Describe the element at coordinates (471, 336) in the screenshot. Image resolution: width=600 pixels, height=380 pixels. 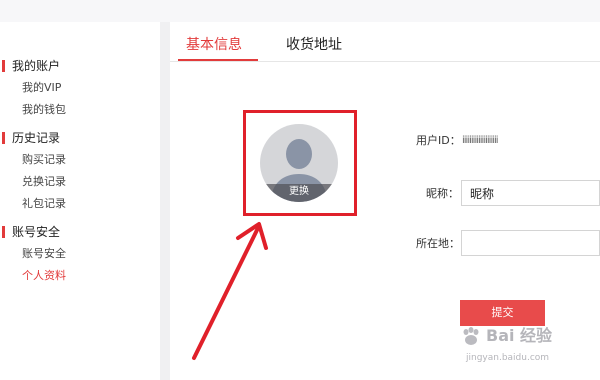
I see `baidu-paw-icon` at that location.